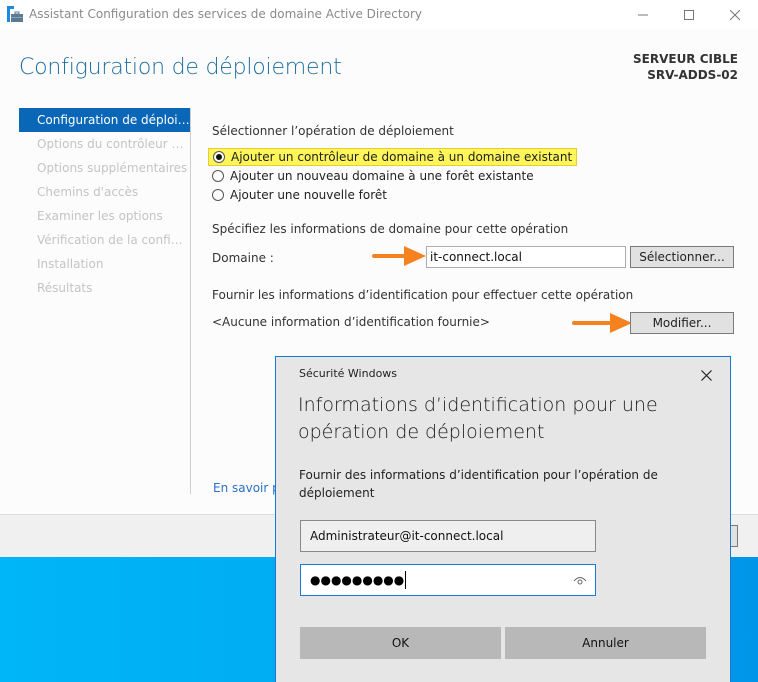  What do you see at coordinates (526, 257) in the screenshot?
I see `domain-input` at bounding box center [526, 257].